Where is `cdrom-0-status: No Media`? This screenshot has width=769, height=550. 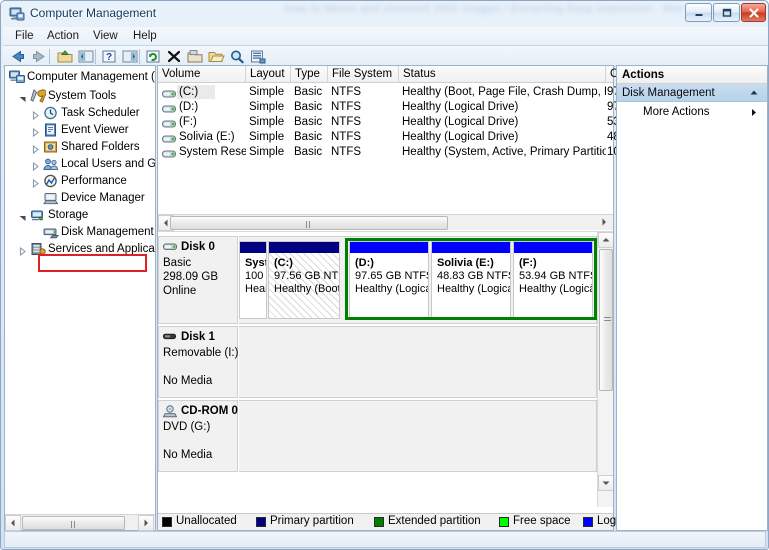 cdrom-0-status: No Media is located at coordinates (188, 455).